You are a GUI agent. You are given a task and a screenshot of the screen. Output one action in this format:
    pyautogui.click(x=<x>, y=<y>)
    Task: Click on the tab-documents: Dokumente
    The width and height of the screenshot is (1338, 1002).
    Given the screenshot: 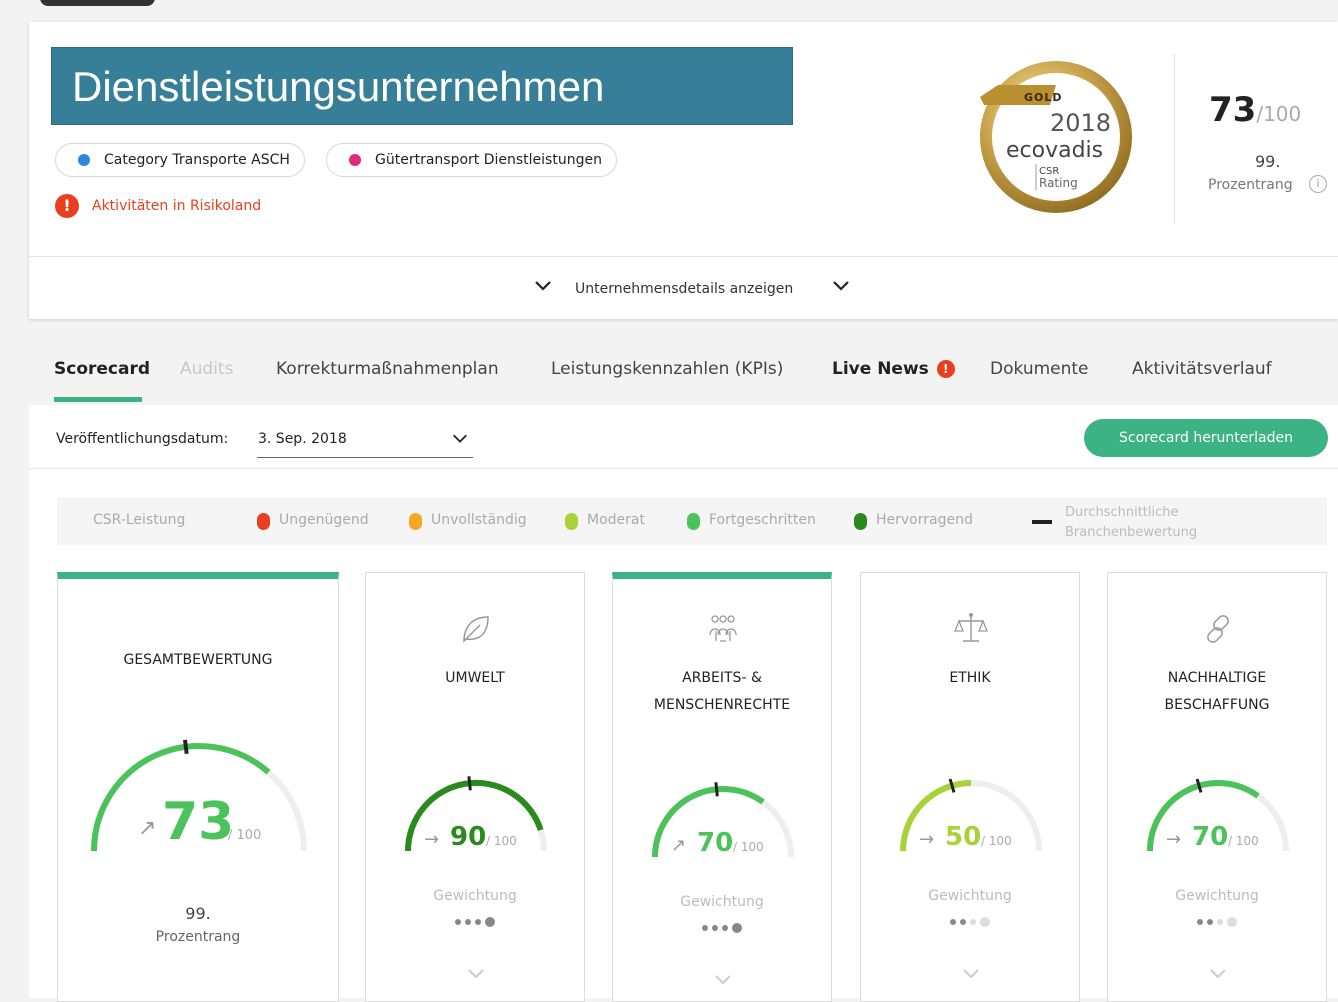 What is the action you would take?
    pyautogui.click(x=1039, y=369)
    